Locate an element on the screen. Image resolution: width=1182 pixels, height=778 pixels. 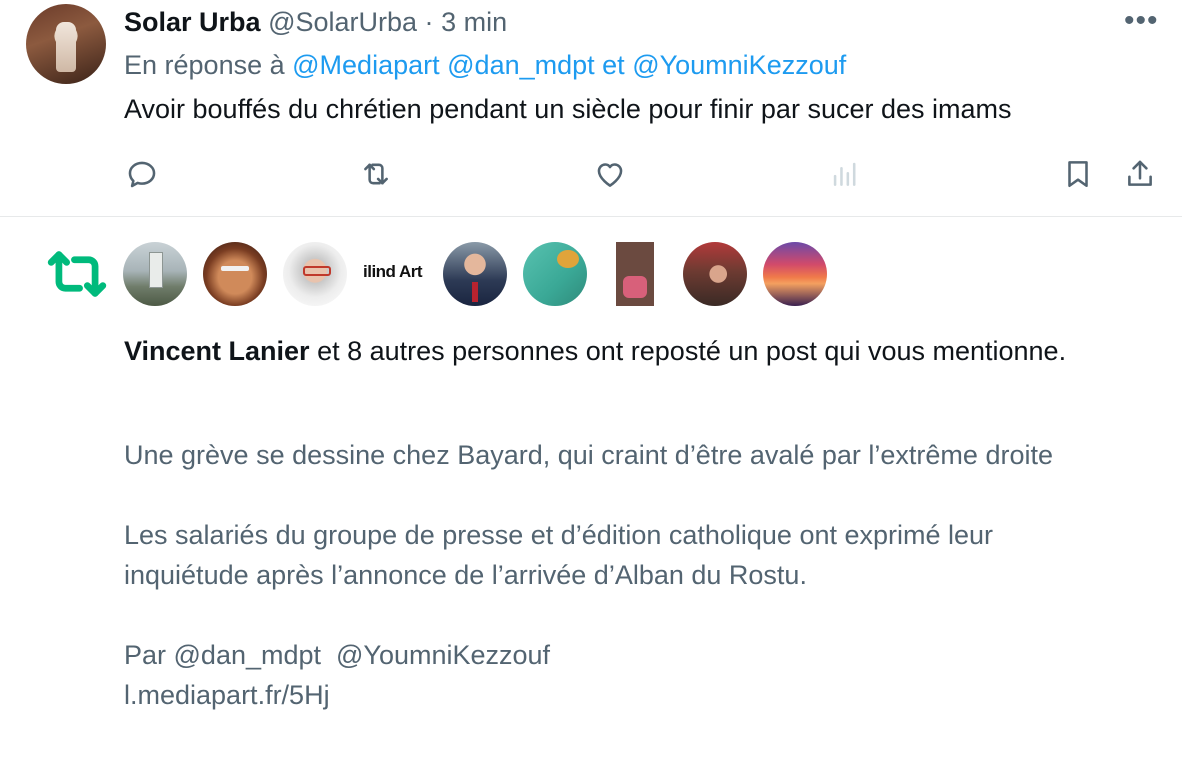
avatar-logo-text: ilind Art is located at coordinates (393, 271).